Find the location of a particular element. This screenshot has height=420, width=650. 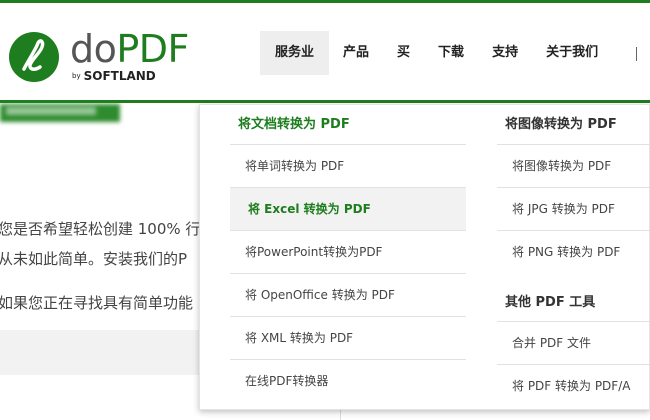

nav-item-support: 支持 is located at coordinates (505, 53).